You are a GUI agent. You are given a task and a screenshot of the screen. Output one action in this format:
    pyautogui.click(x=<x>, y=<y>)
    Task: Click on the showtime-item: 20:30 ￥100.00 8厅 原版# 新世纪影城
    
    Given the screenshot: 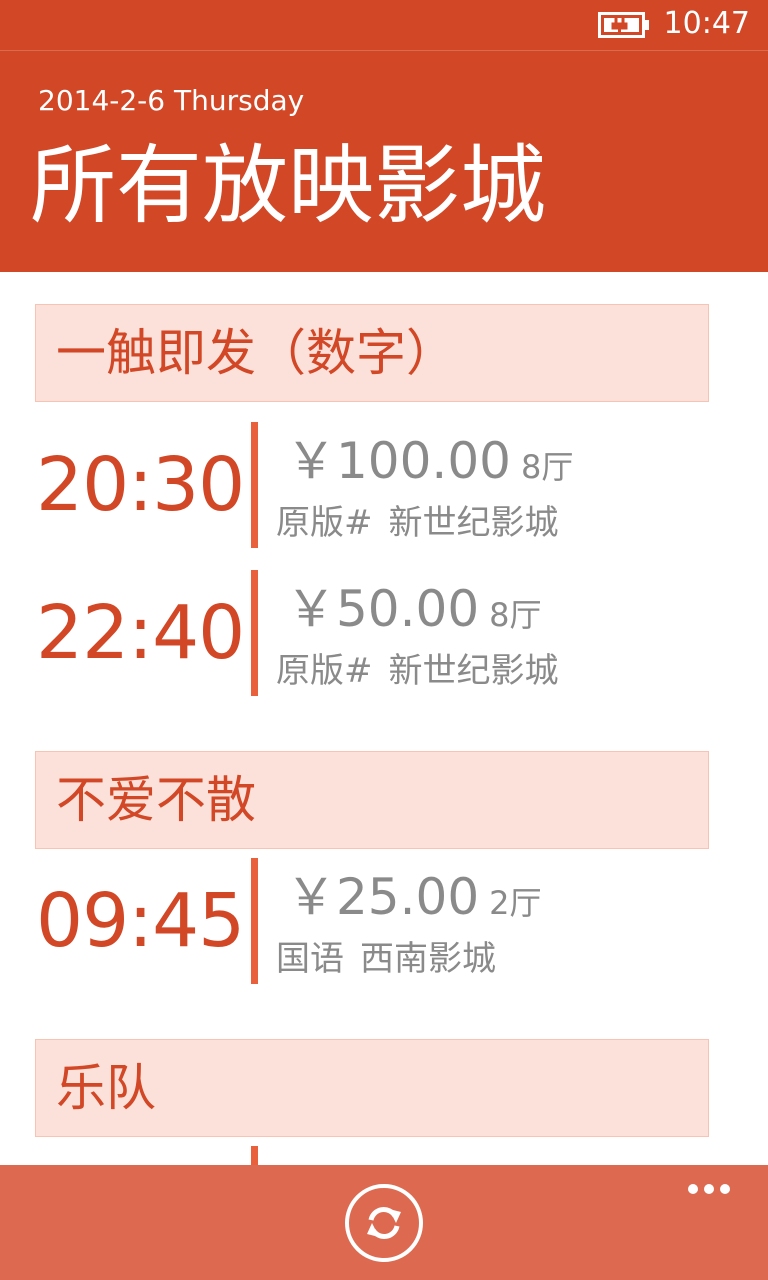 What is the action you would take?
    pyautogui.click(x=384, y=485)
    